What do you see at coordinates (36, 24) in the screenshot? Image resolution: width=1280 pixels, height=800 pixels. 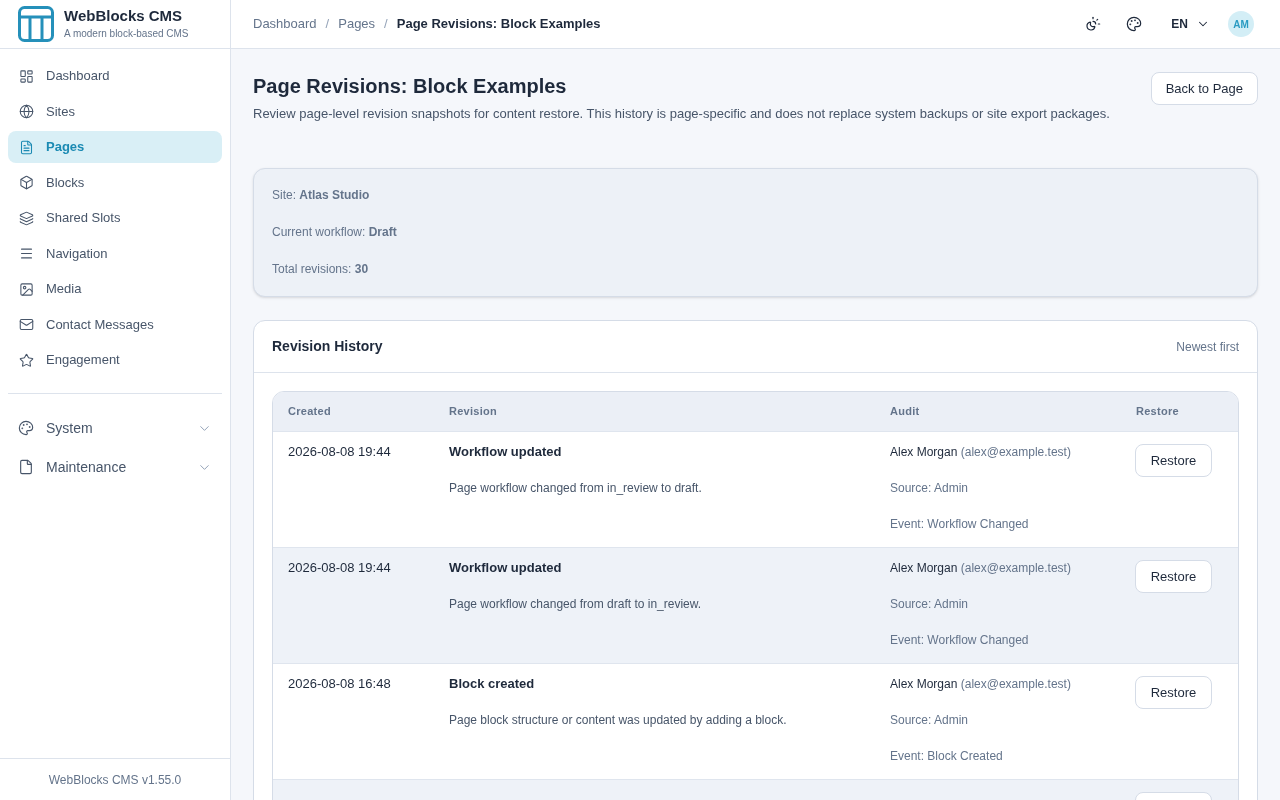 I see `logo-icon` at bounding box center [36, 24].